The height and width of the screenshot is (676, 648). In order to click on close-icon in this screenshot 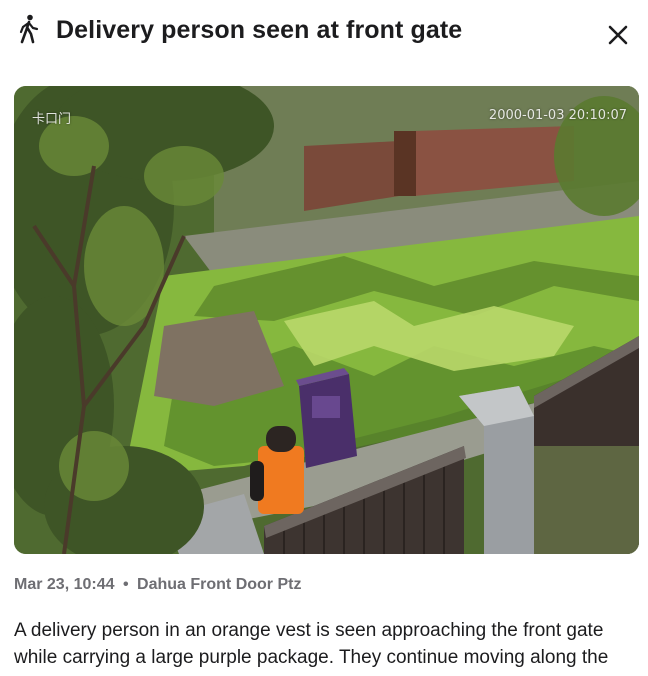, I will do `click(618, 35)`.